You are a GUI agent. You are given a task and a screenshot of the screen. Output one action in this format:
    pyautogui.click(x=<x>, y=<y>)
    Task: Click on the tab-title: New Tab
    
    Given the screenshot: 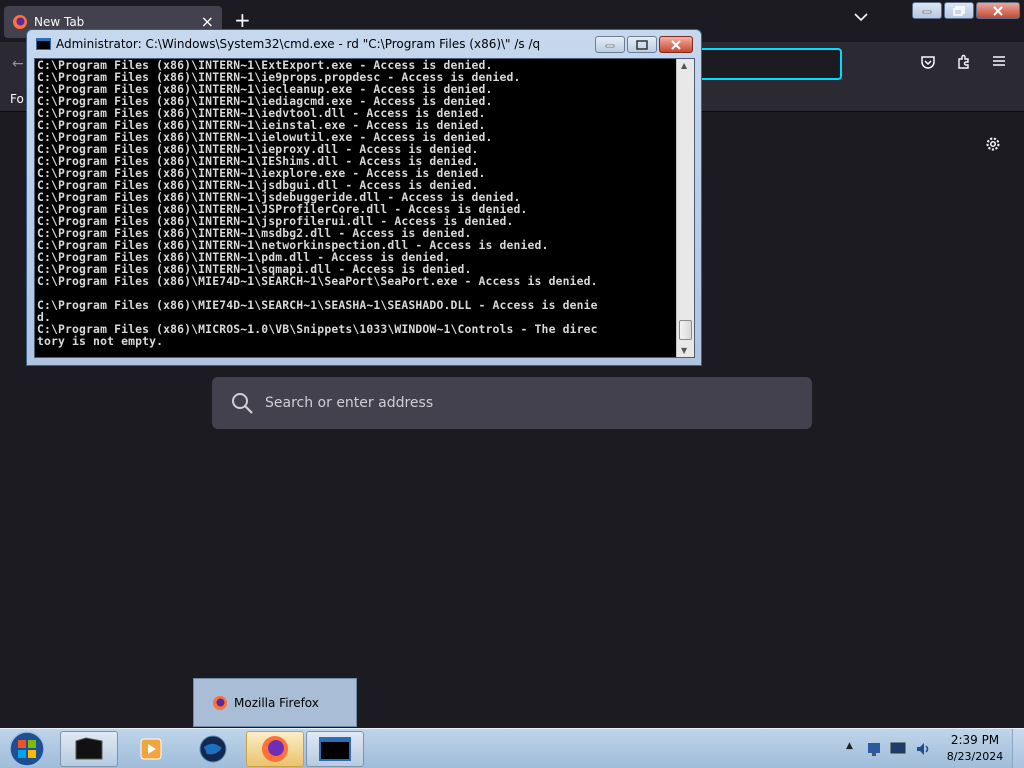 What is the action you would take?
    pyautogui.click(x=59, y=22)
    